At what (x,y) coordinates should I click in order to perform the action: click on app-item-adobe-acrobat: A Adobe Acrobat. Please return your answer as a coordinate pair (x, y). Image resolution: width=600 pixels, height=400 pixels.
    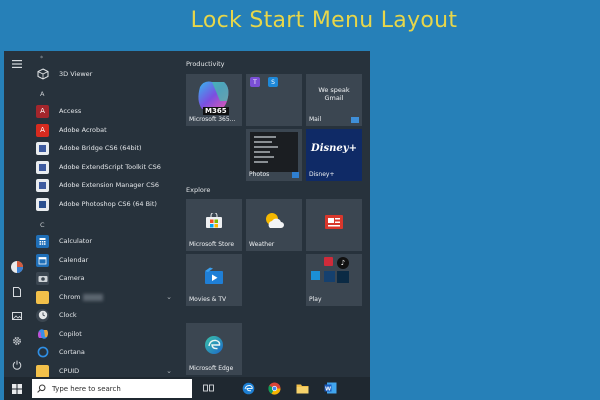
    Looking at the image, I should click on (106, 130).